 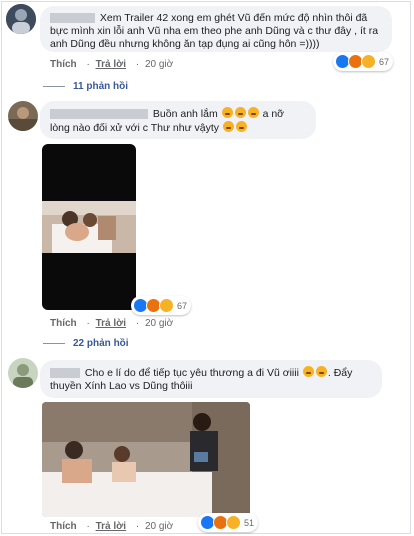 I want to click on replies-count: 11 phản hồi, so click(x=101, y=86).